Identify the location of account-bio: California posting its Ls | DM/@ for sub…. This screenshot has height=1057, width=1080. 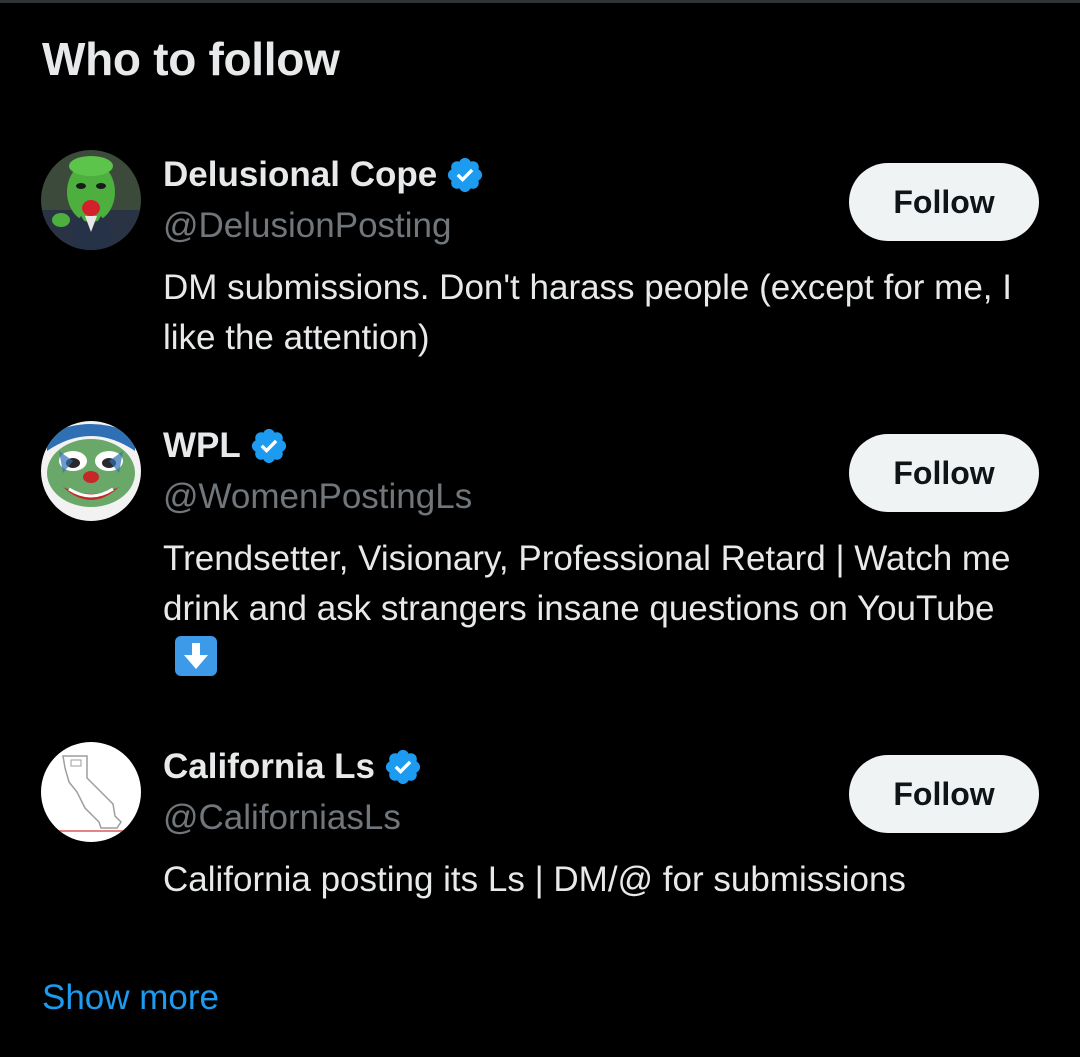
(534, 879).